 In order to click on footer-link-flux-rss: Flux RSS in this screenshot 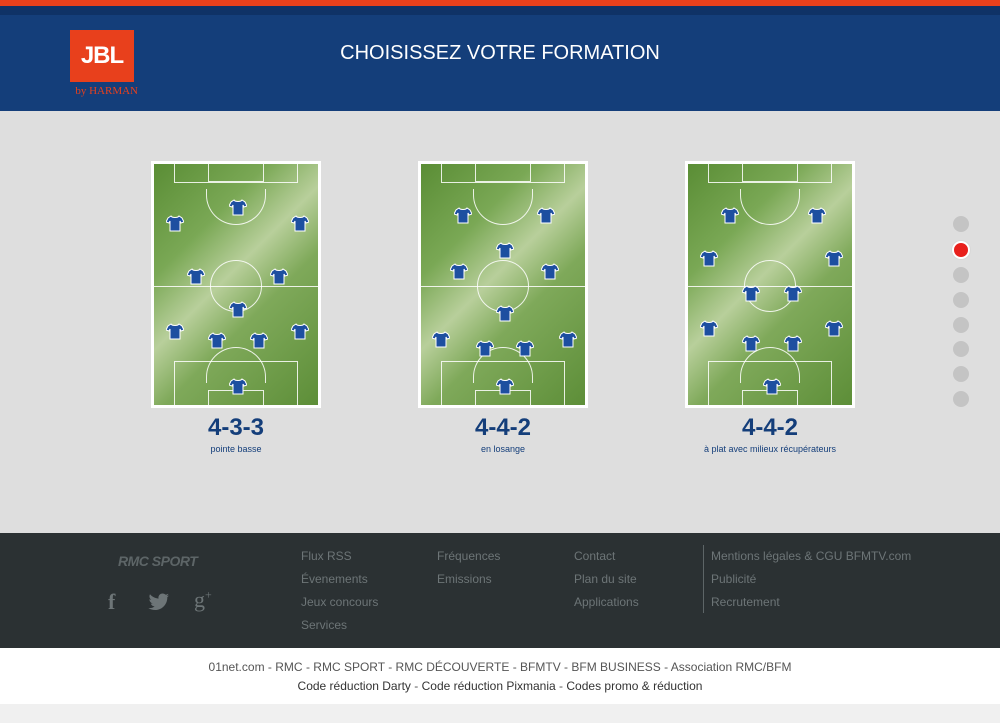, I will do `click(326, 556)`.